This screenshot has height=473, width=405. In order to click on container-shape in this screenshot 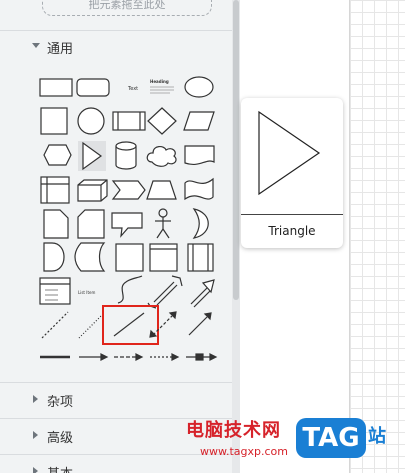, I will do `click(163, 257)`.